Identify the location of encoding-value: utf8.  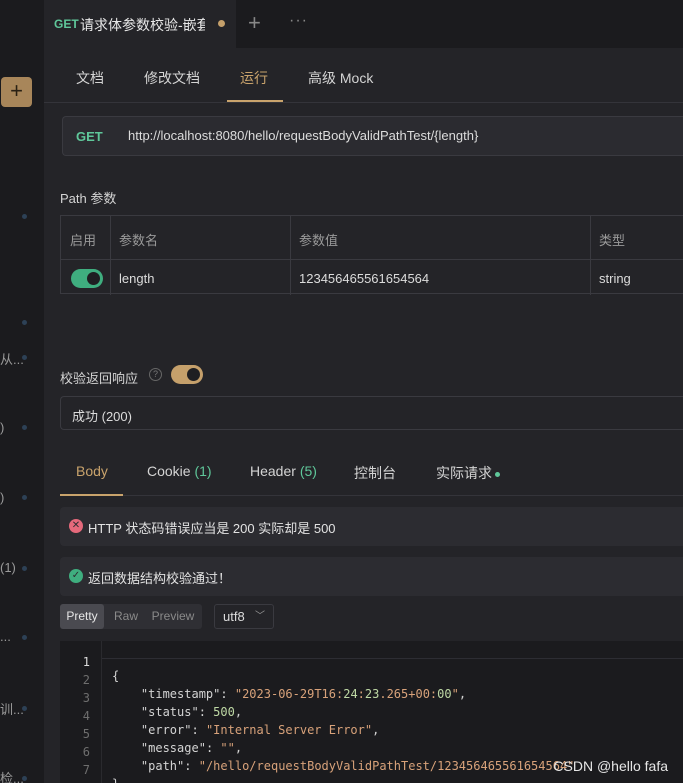
(234, 616).